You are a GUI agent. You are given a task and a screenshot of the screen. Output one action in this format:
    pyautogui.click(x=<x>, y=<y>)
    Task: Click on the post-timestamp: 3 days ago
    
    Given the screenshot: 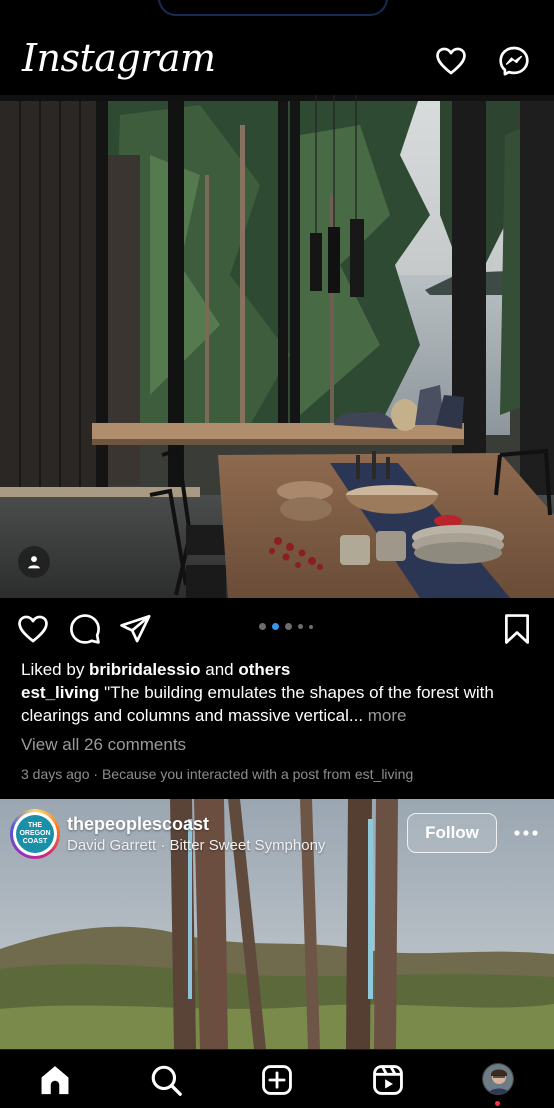 What is the action you would take?
    pyautogui.click(x=55, y=774)
    